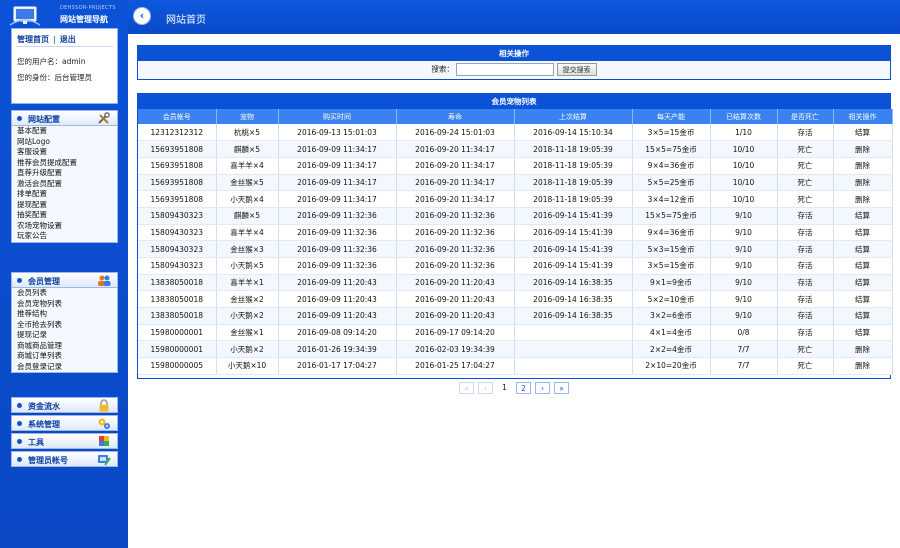 Image resolution: width=900 pixels, height=548 pixels. Describe the element at coordinates (64, 226) in the screenshot. I see `menu-item-farm-pet-settings: 农场宠物设置` at that location.